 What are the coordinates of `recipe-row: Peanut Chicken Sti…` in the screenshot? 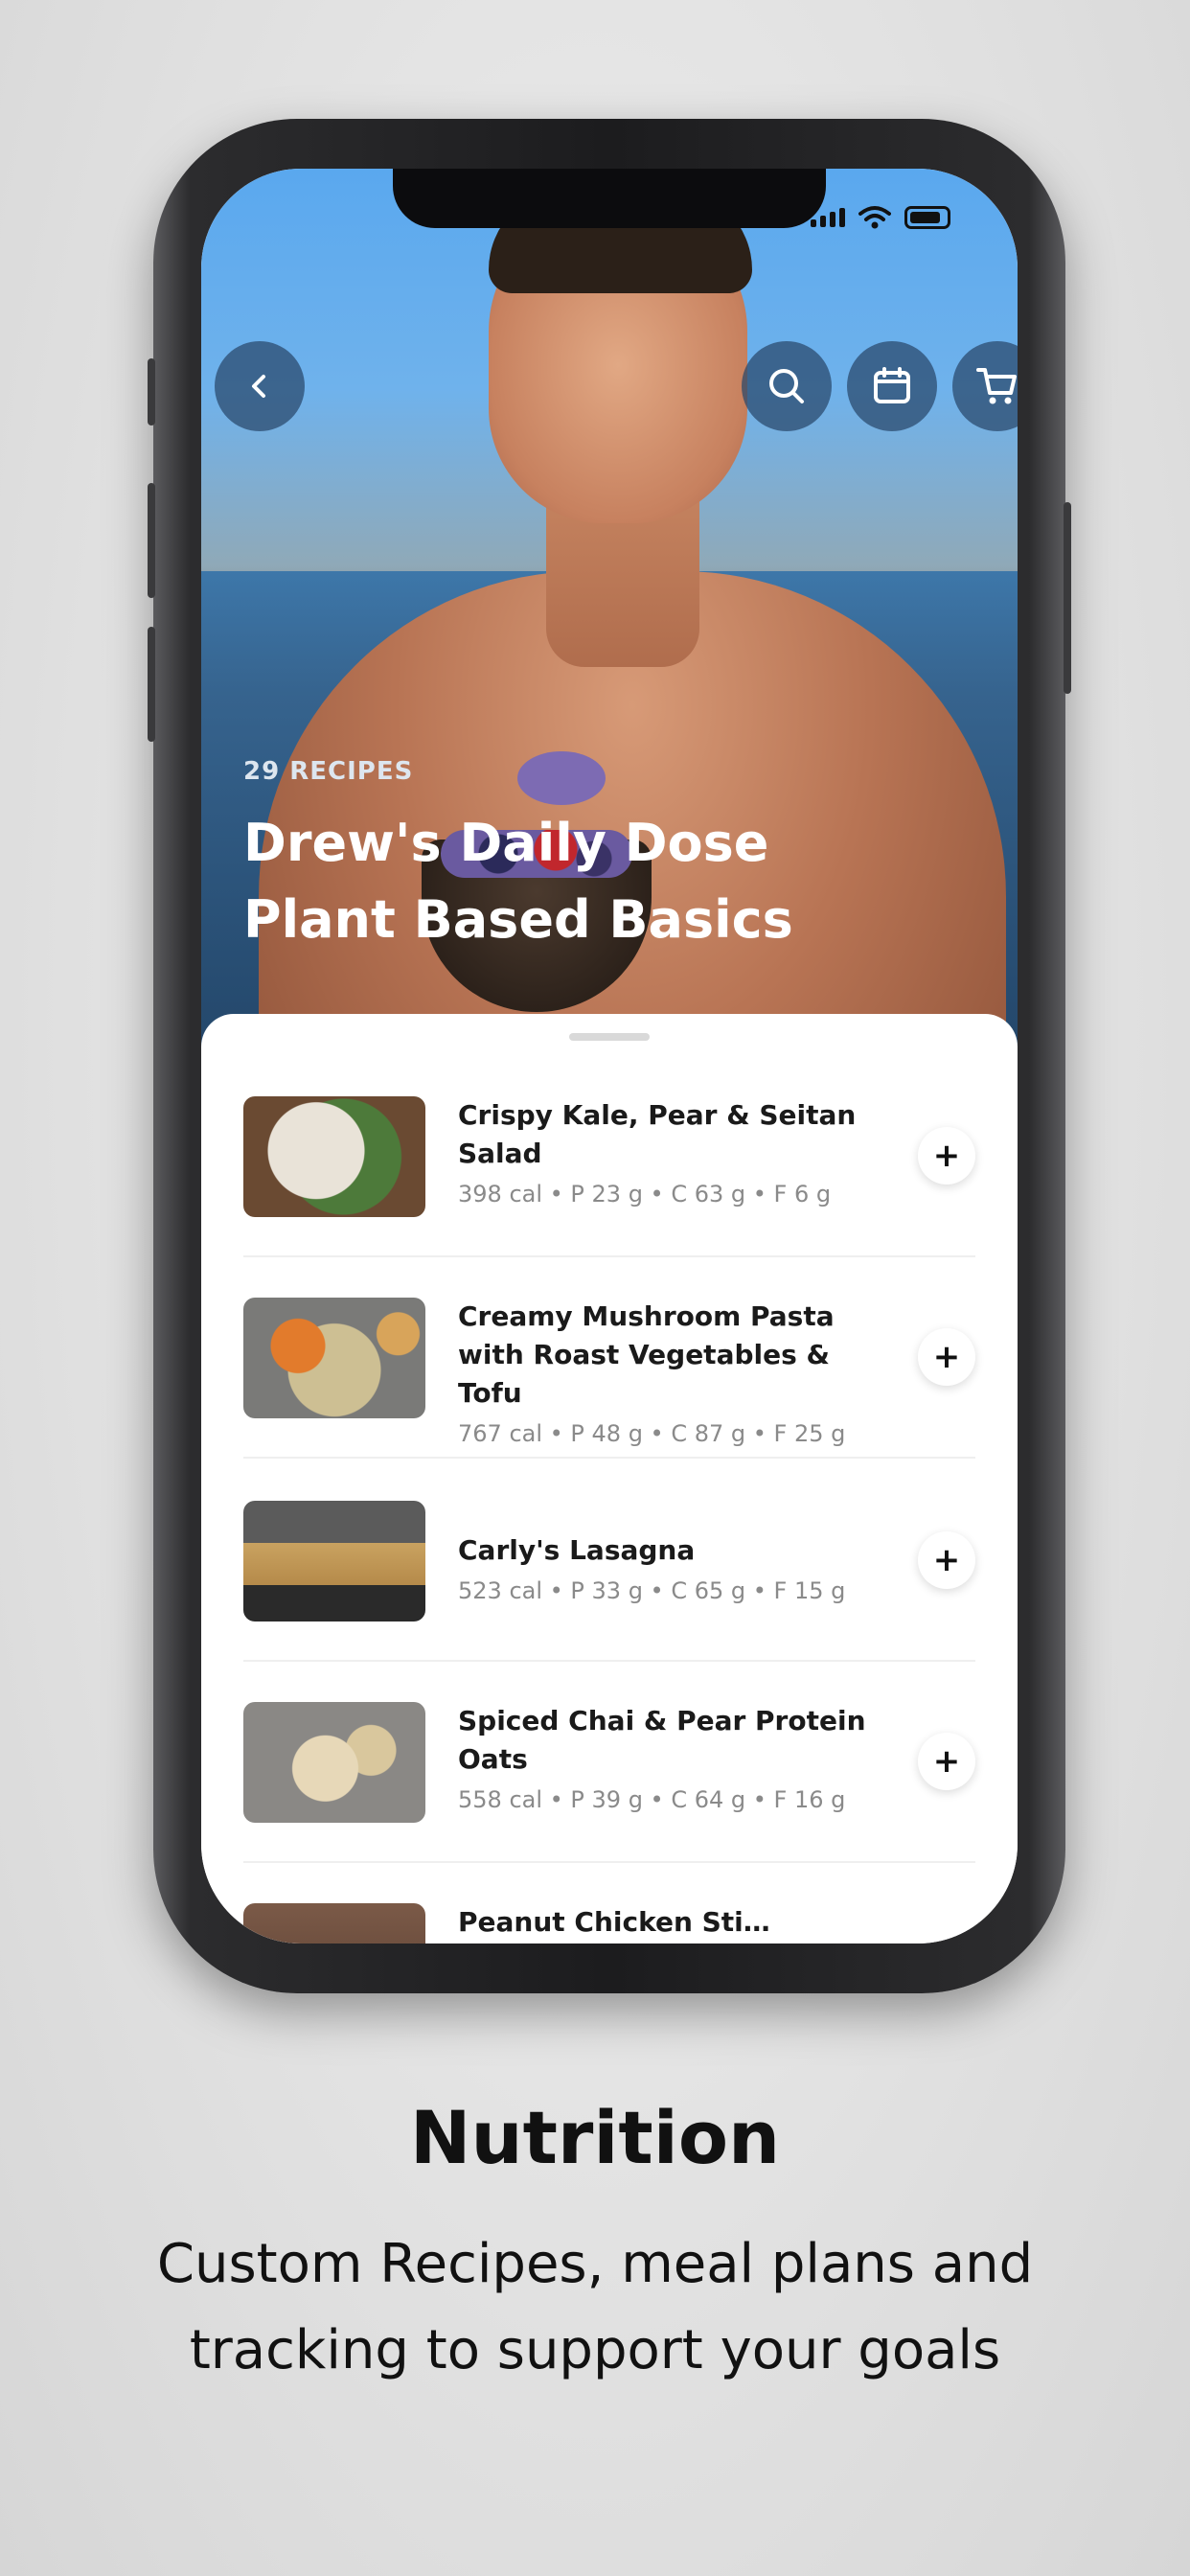 It's located at (609, 1903).